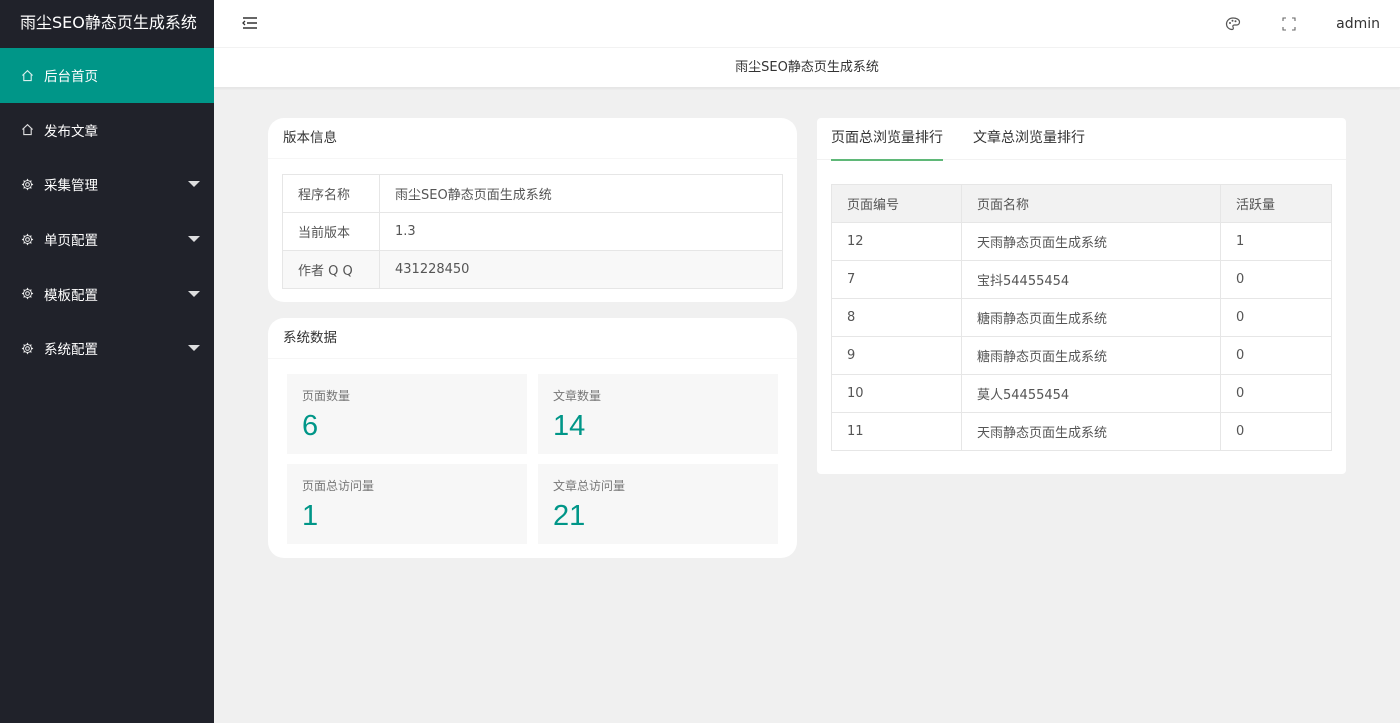 The image size is (1400, 723). I want to click on cell-page-id: 8, so click(896, 317).